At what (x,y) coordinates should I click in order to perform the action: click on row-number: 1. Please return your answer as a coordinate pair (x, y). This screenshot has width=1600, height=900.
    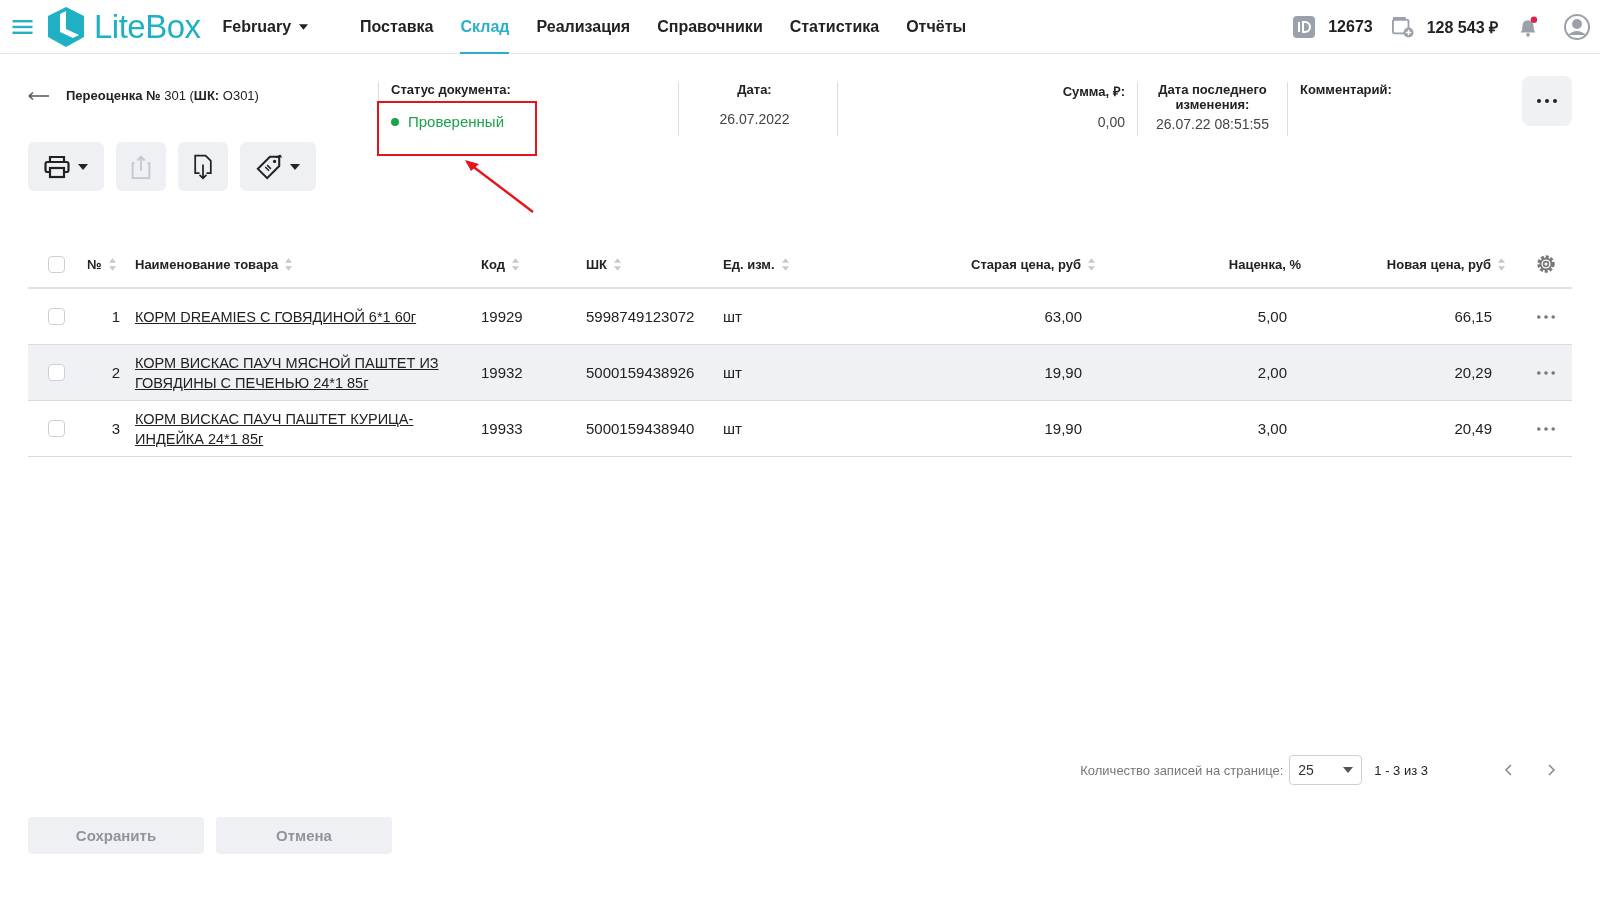
    Looking at the image, I should click on (115, 316).